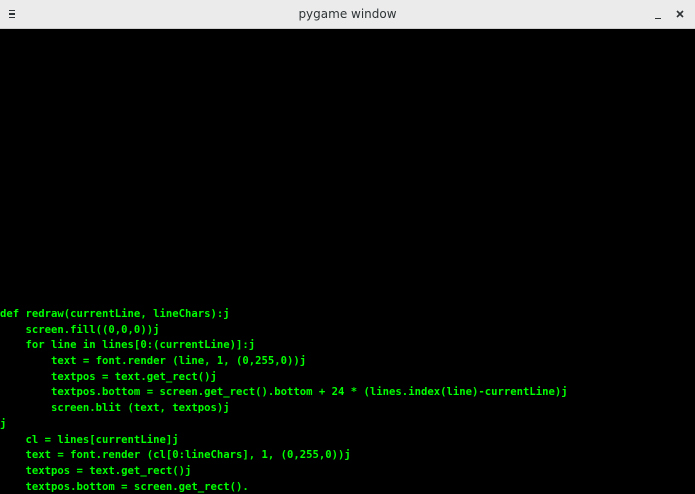 The height and width of the screenshot is (494, 695). What do you see at coordinates (128, 345) in the screenshot?
I see `code-line: for line in lines[0:(currentLine)]:j` at bounding box center [128, 345].